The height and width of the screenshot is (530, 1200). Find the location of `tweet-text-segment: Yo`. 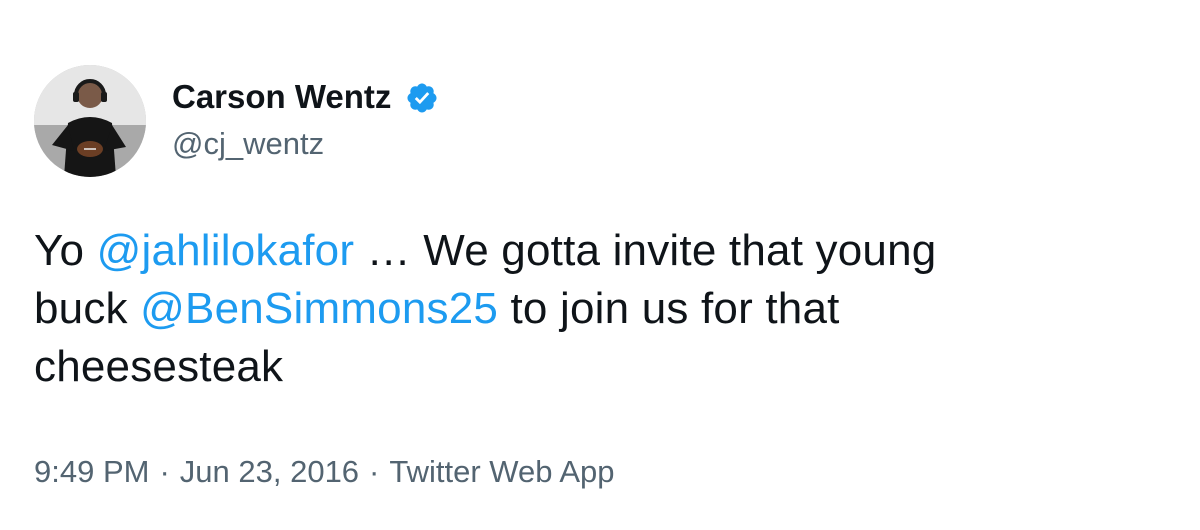

tweet-text-segment: Yo is located at coordinates (65, 250).